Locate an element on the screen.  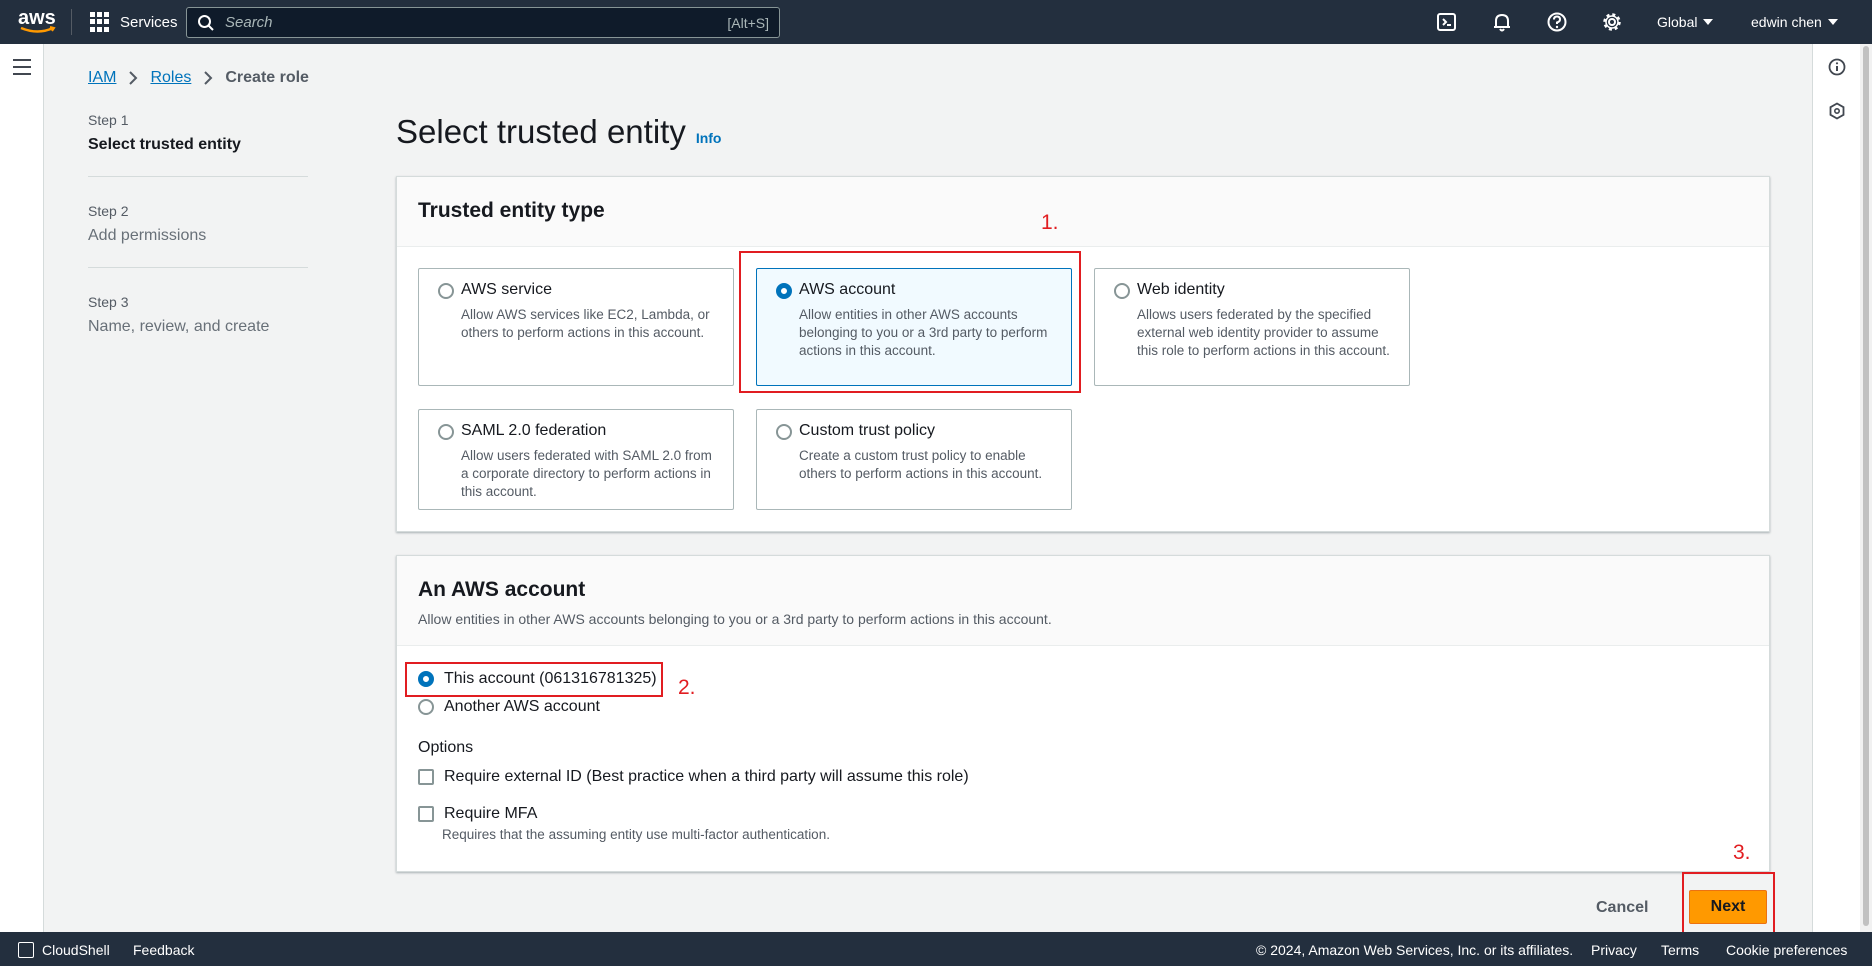
scrollbar-thumb is located at coordinates (1866, 486).